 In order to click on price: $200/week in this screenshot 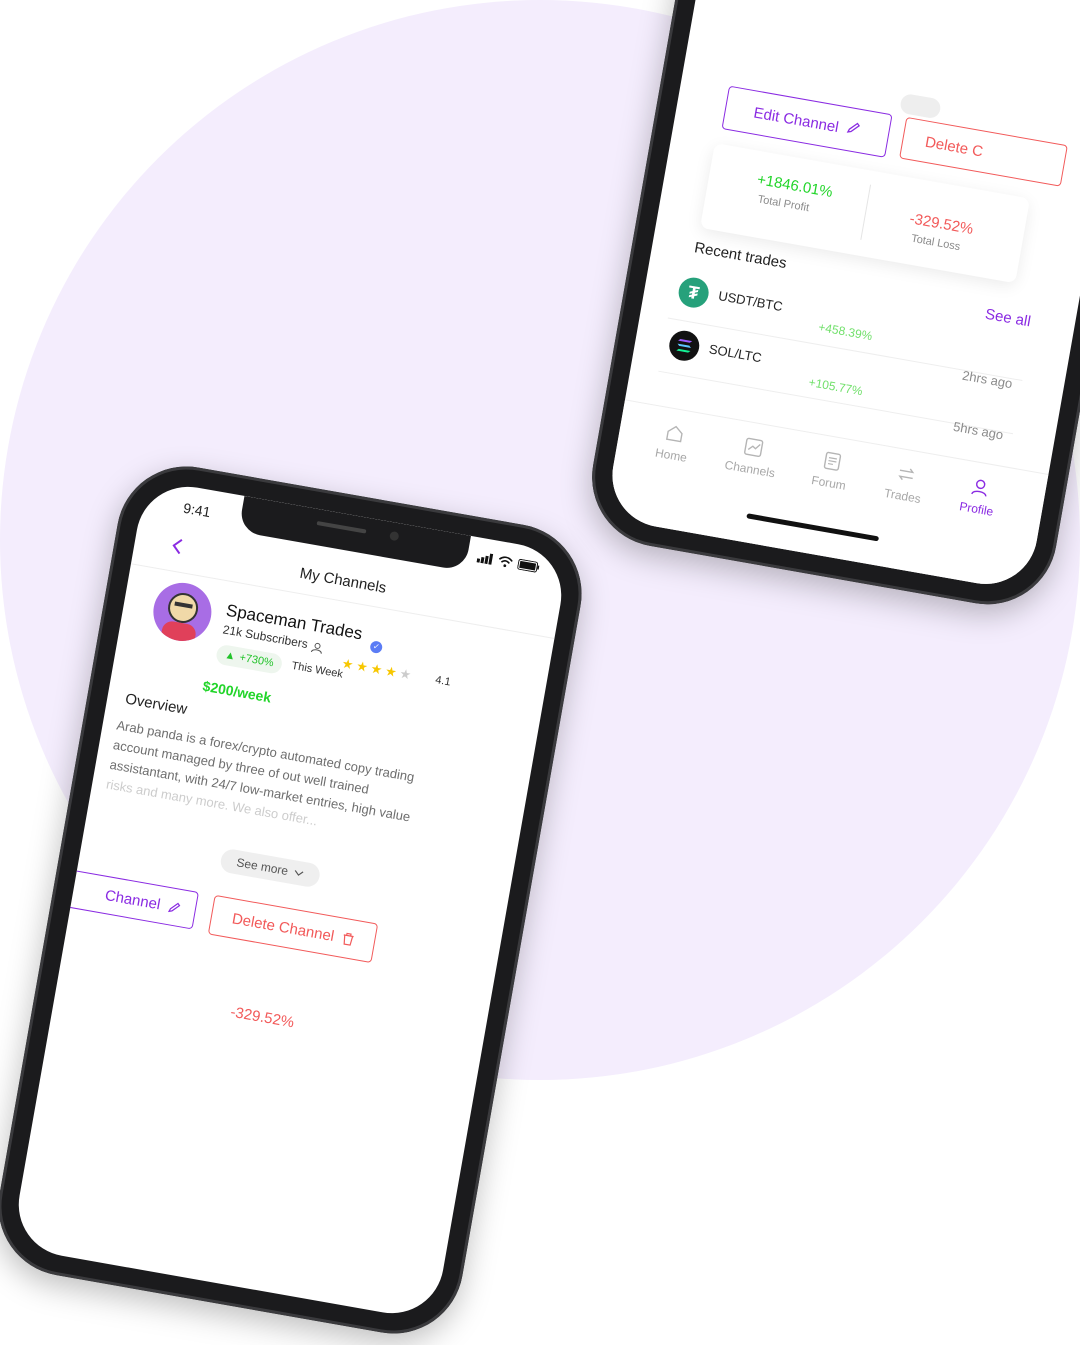, I will do `click(237, 691)`.